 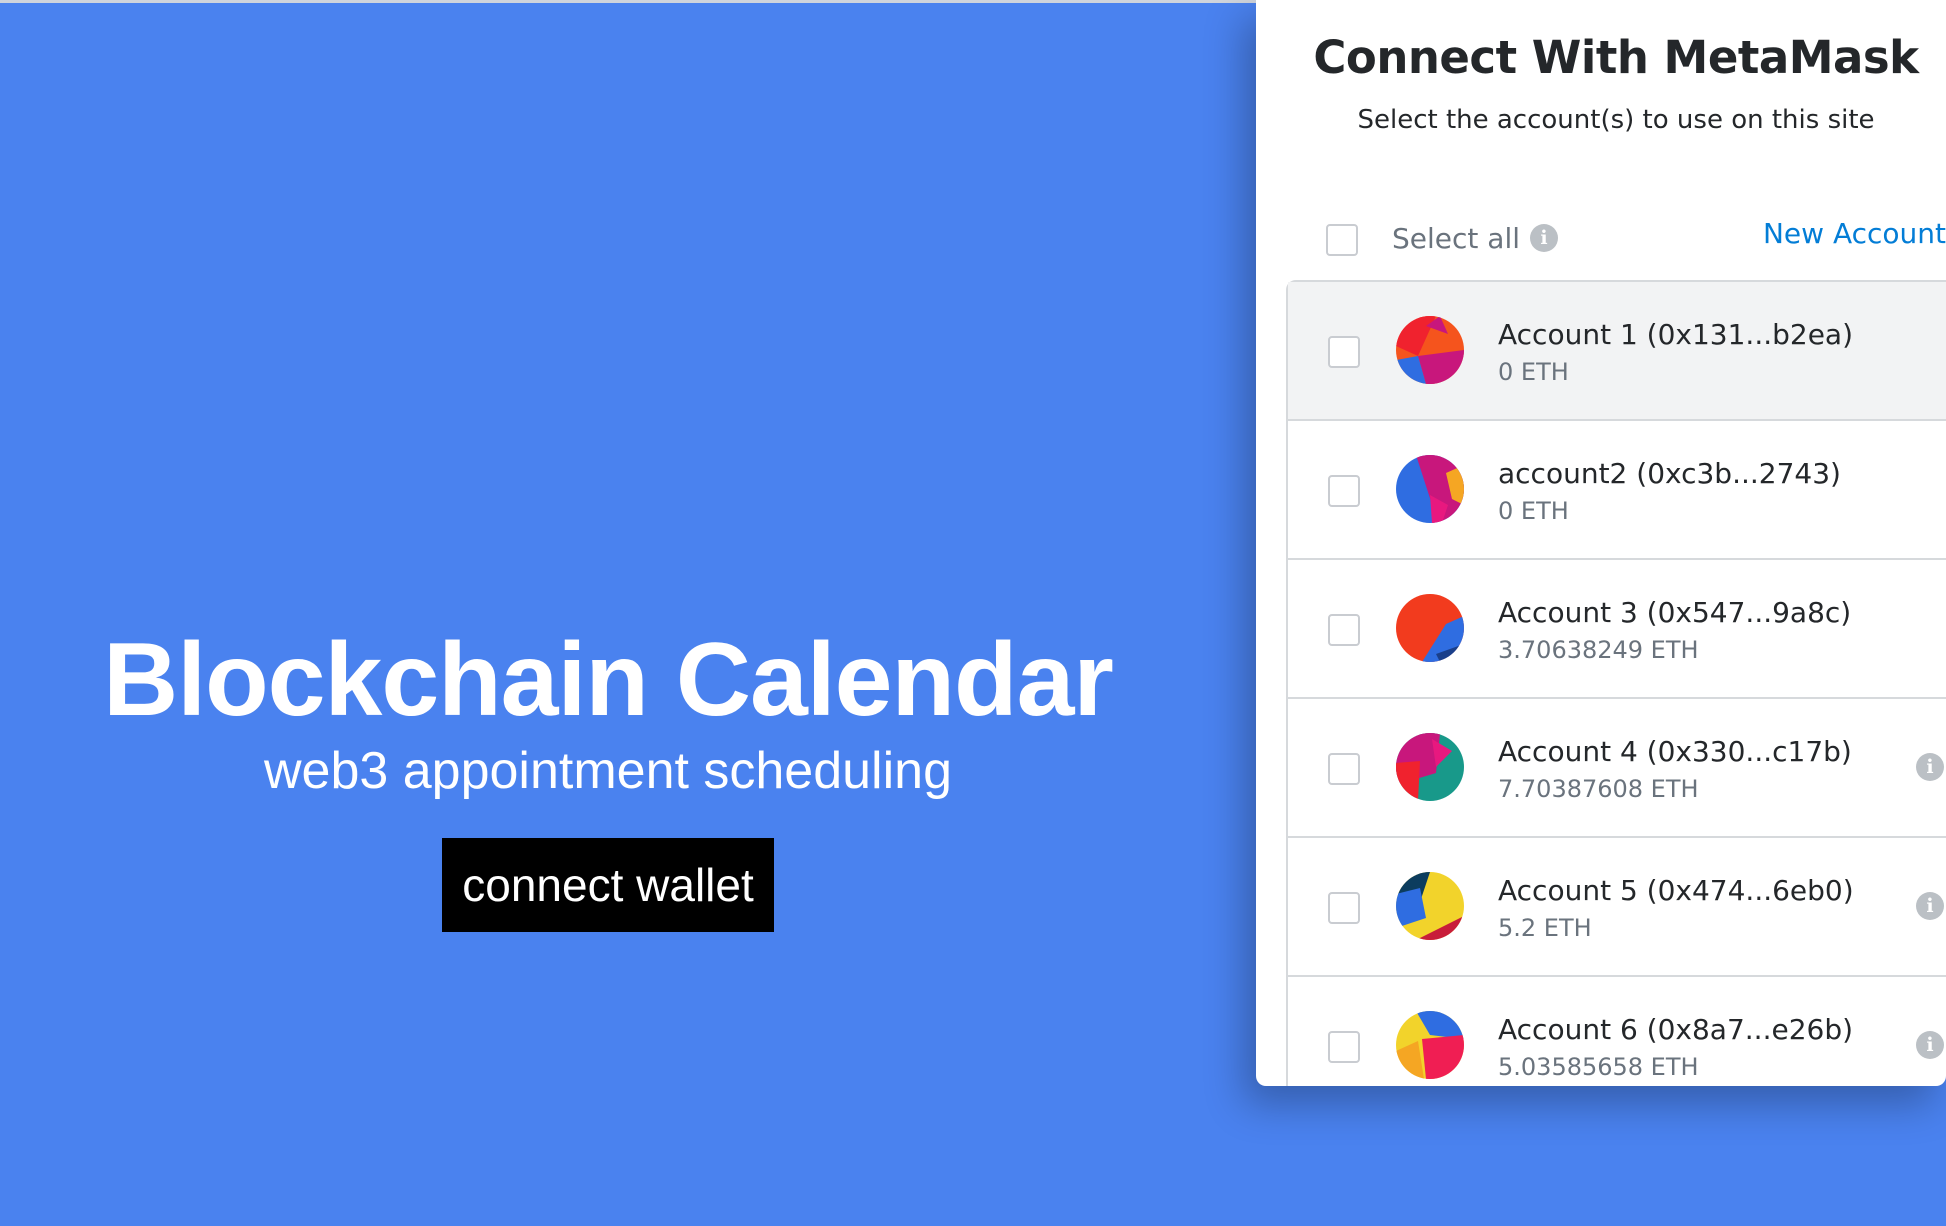 I want to click on page-subtitle: web3 appointment scheduling, so click(x=608, y=771).